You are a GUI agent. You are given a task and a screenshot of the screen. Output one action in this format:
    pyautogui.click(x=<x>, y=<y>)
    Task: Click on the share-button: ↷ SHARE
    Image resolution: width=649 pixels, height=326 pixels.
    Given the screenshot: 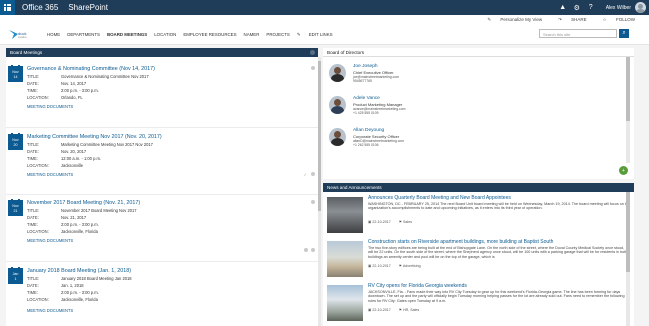 What is the action you would take?
    pyautogui.click(x=568, y=20)
    